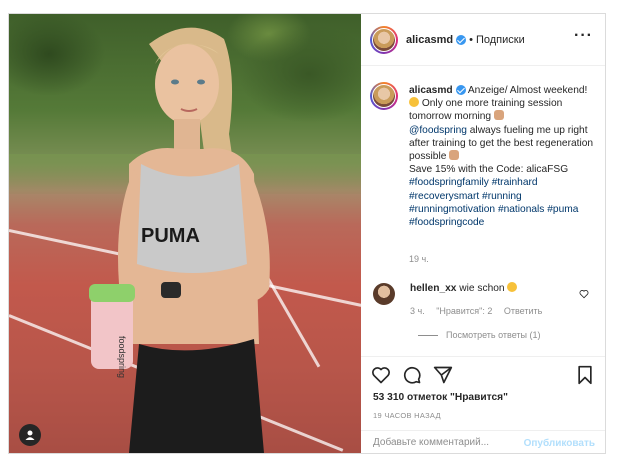 The image size is (620, 460). Describe the element at coordinates (515, 182) in the screenshot. I see `hashtag-link: #trainhard` at that location.